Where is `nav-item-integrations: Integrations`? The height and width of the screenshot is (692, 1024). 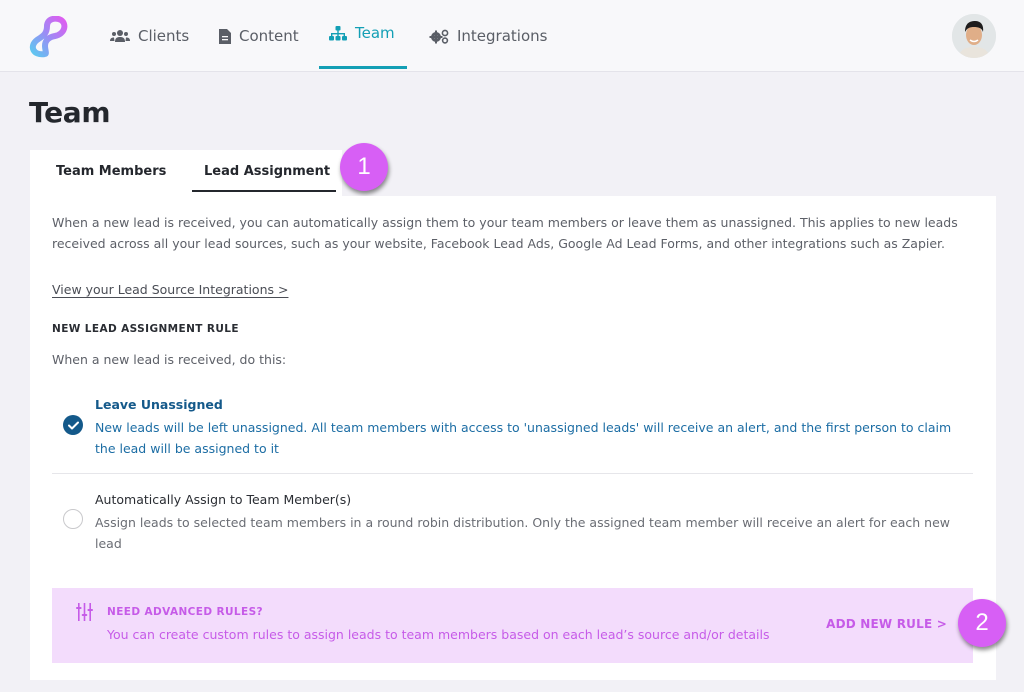
nav-item-integrations: Integrations is located at coordinates (488, 36).